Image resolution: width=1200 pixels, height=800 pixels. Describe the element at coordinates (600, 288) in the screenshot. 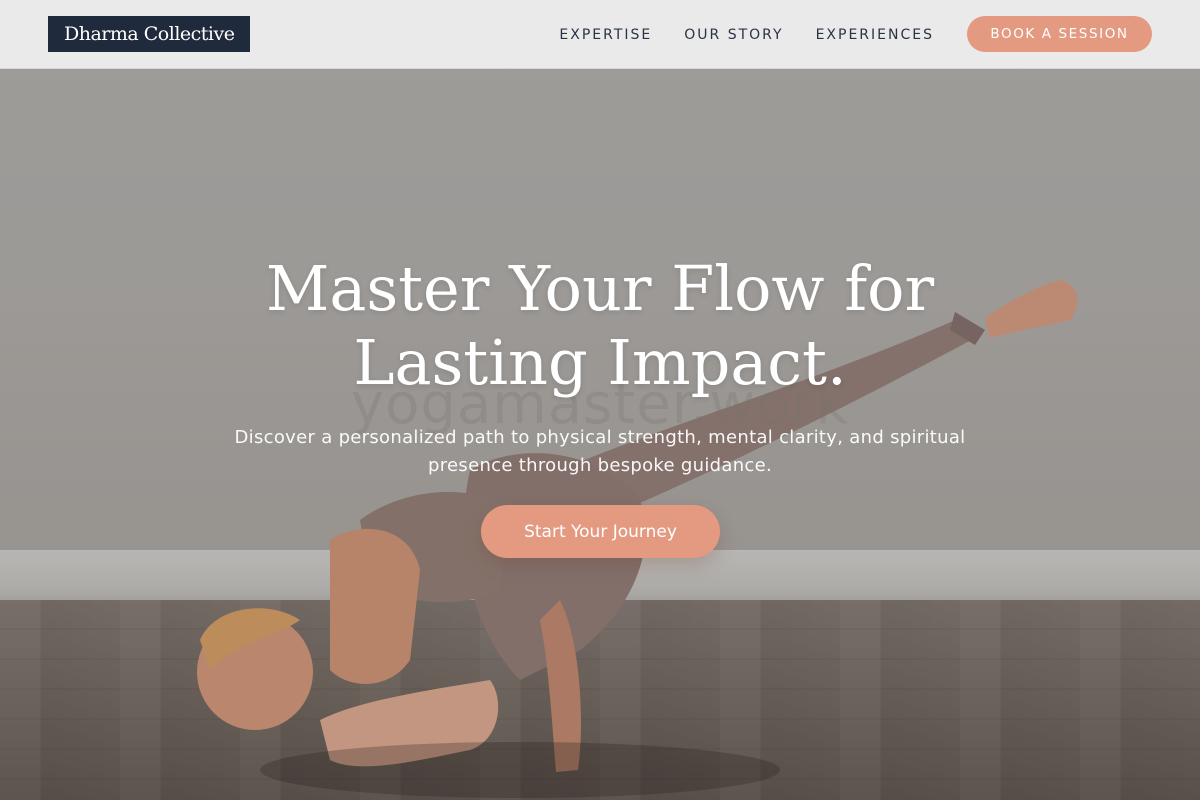

I see `hero-headline-line1: Master Your Flow for` at that location.